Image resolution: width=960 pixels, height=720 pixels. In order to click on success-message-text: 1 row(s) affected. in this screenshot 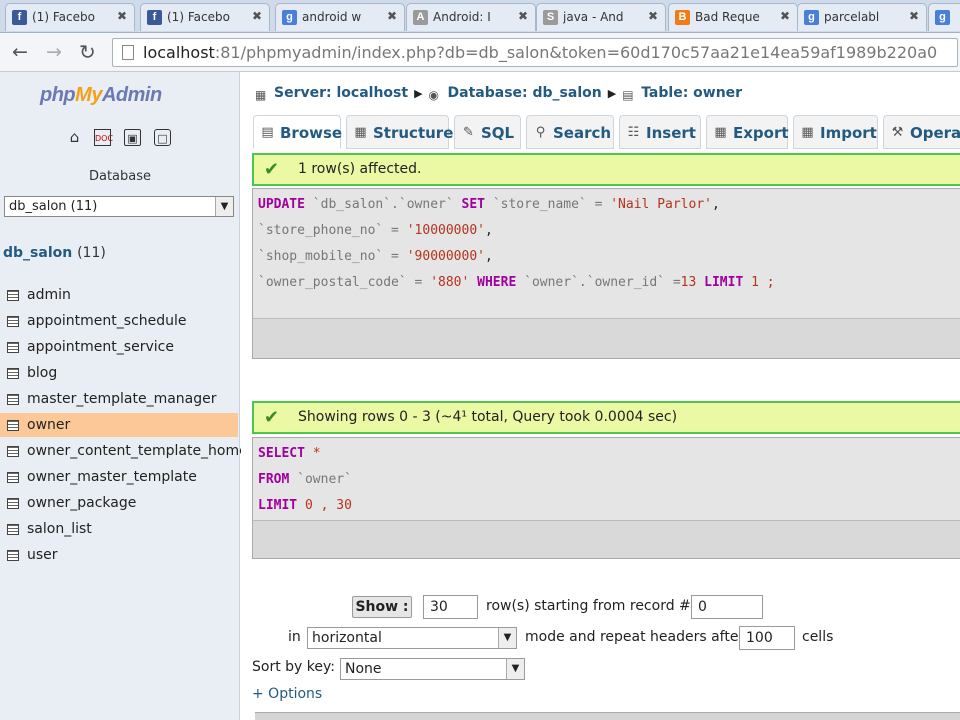, I will do `click(360, 169)`.